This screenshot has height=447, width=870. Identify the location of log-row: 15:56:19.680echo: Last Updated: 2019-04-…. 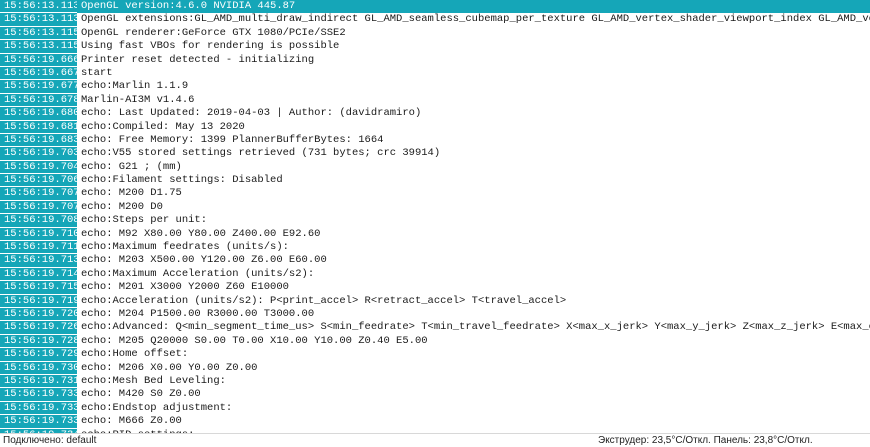
(435, 114).